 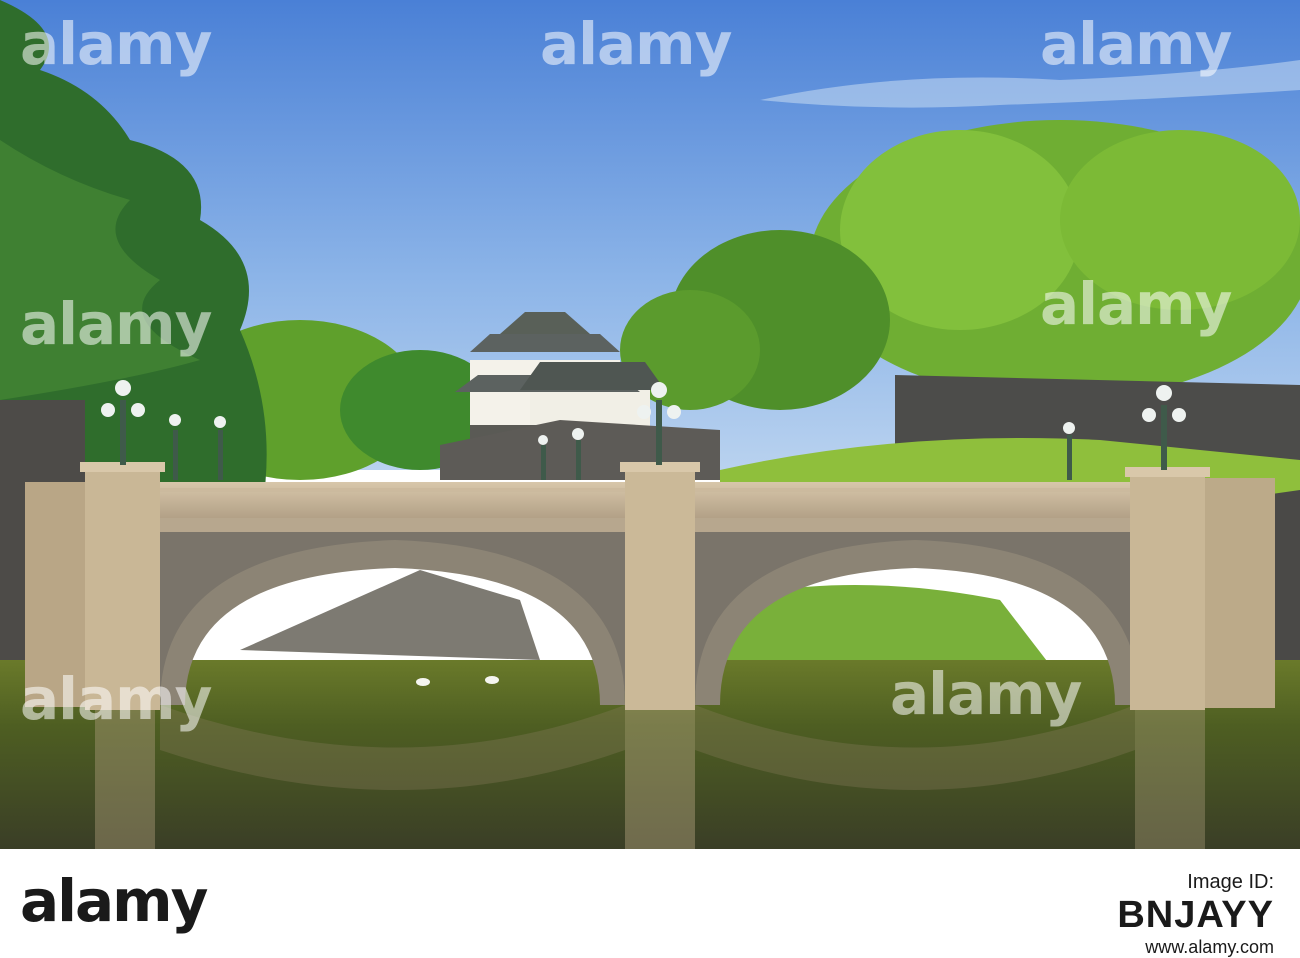 What do you see at coordinates (1180, 220) in the screenshot?
I see `tree-canopy` at bounding box center [1180, 220].